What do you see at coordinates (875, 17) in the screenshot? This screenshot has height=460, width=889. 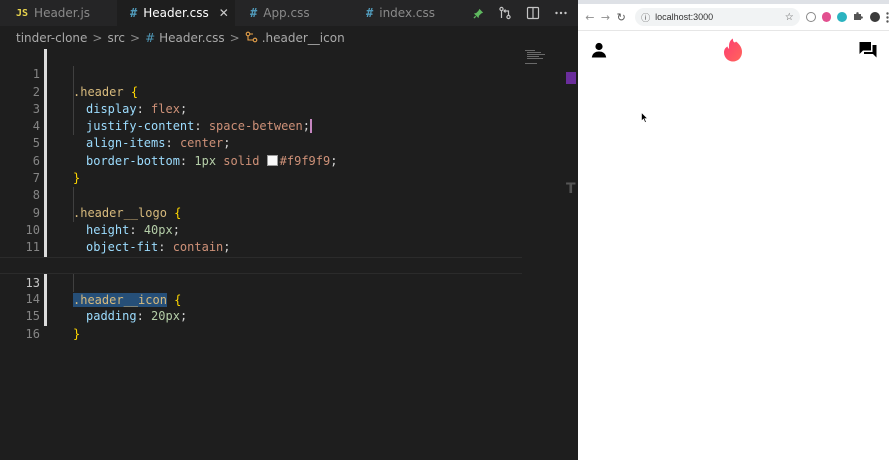 I see `profile-avatar` at bounding box center [875, 17].